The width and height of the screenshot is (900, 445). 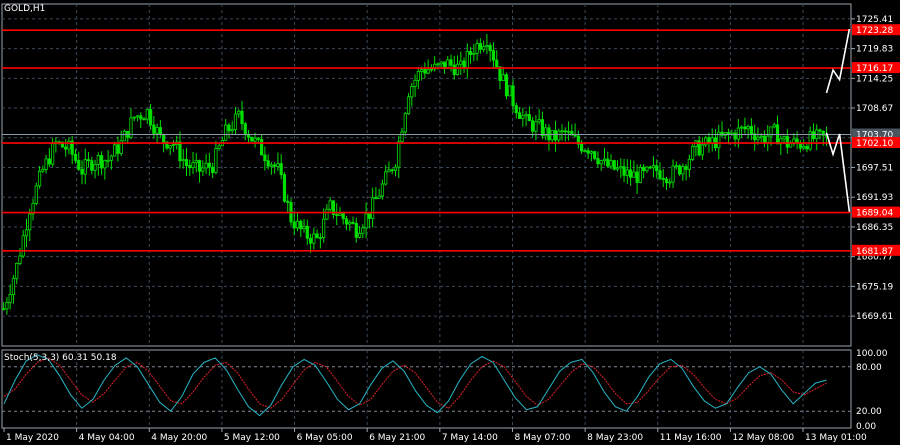 What do you see at coordinates (691, 438) in the screenshot?
I see `time-label: 11 May 16:00` at bounding box center [691, 438].